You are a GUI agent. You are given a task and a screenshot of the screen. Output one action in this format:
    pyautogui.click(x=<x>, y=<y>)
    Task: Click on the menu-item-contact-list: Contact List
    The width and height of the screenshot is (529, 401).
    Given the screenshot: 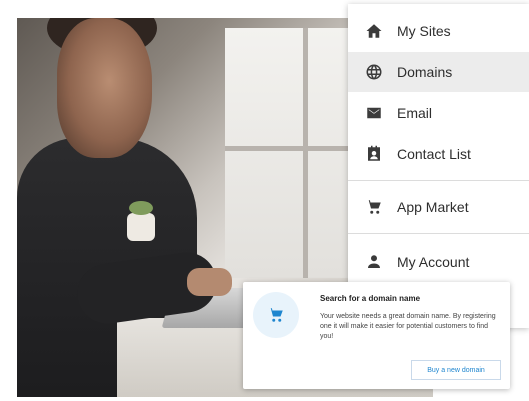 What is the action you would take?
    pyautogui.click(x=438, y=154)
    